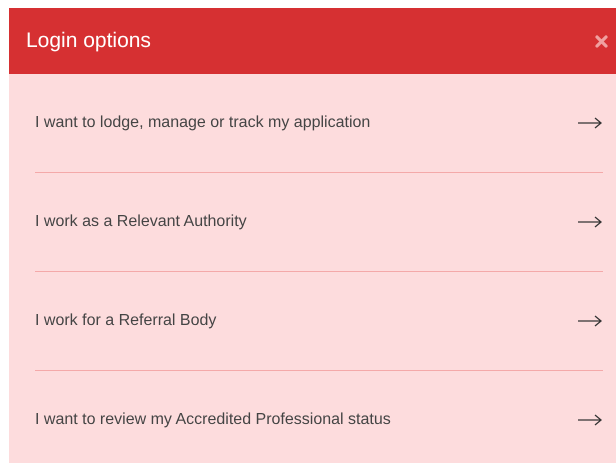 The image size is (616, 463). I want to click on dialog-title: Login options, so click(88, 41).